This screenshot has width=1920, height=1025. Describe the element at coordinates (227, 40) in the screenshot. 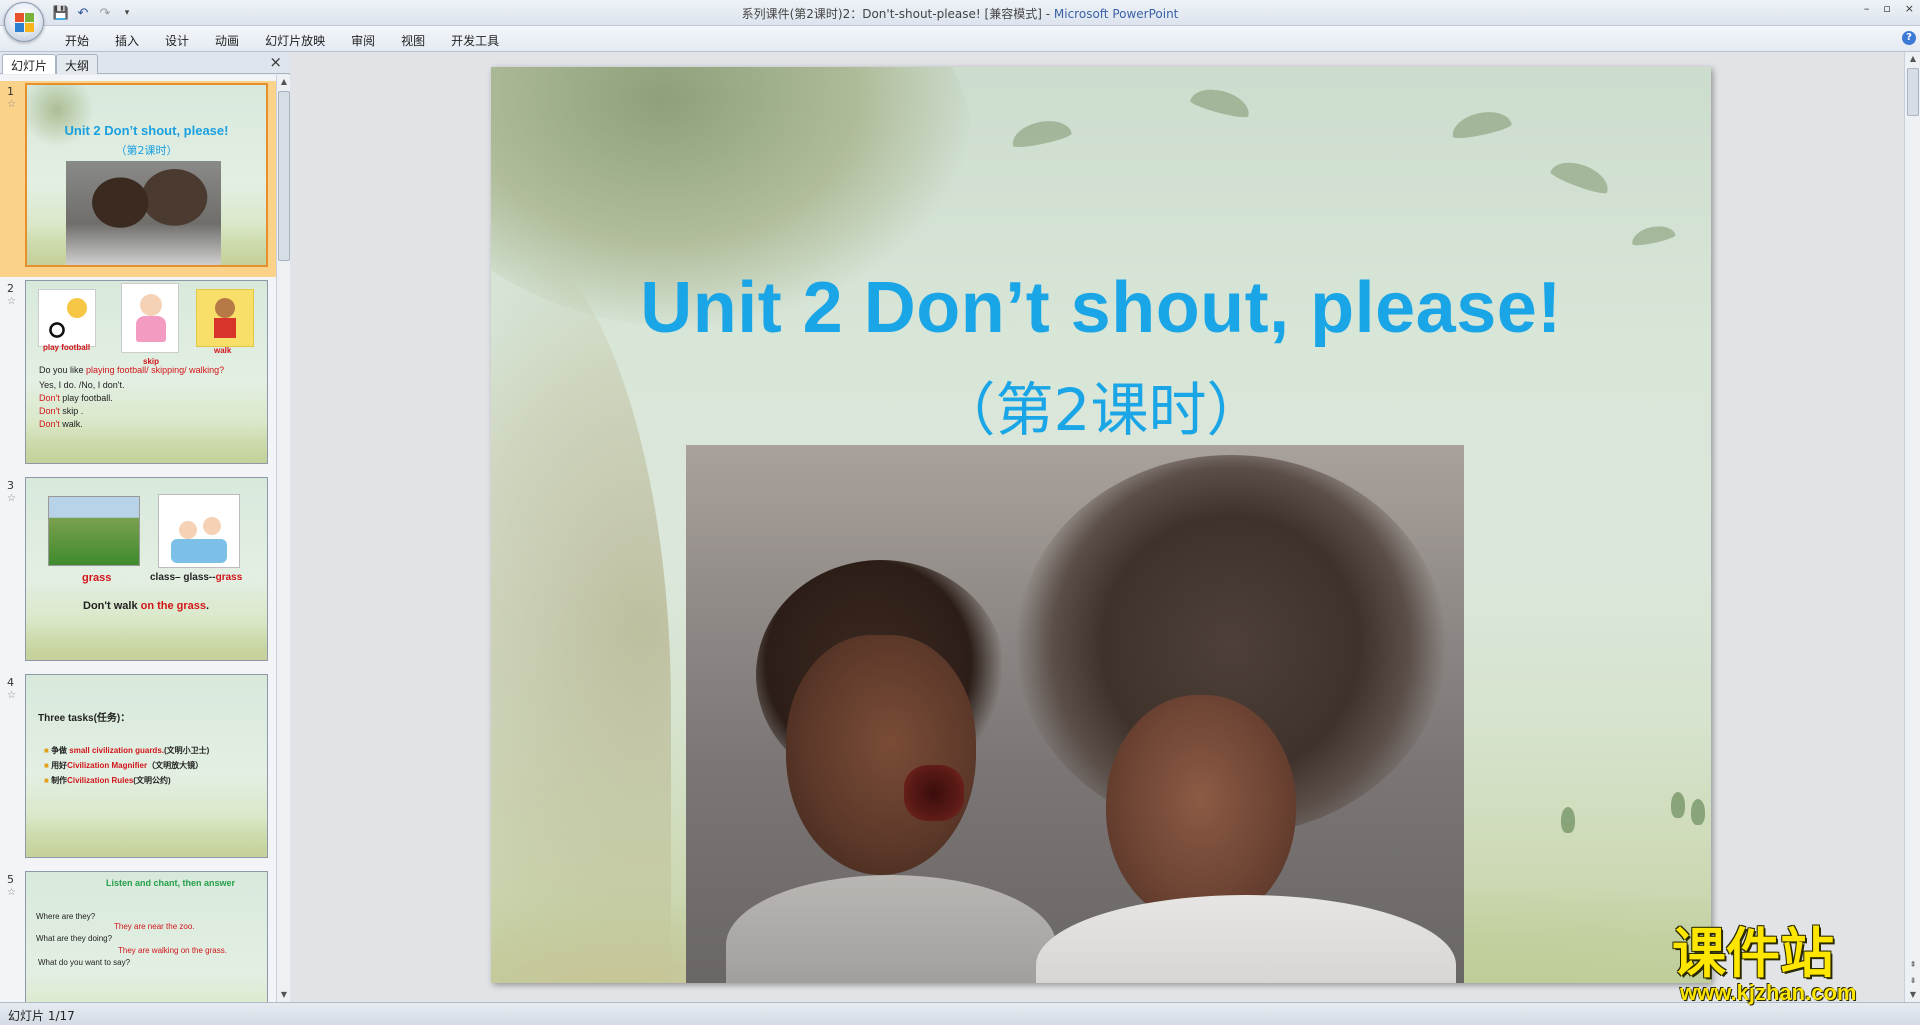

I see `tab-animations: 动画` at that location.